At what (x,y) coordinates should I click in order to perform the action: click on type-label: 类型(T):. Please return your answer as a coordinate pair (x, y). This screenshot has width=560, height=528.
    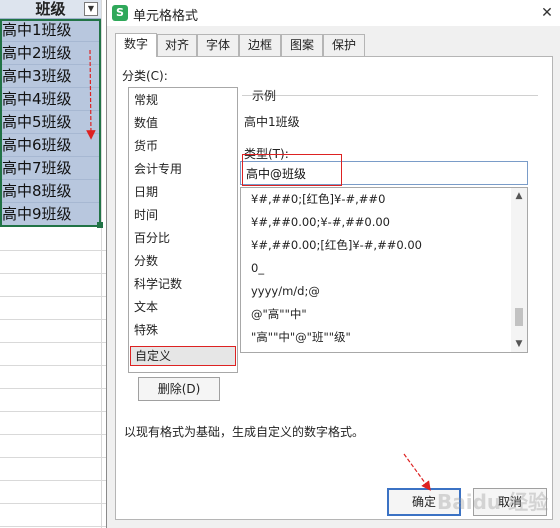
    Looking at the image, I should click on (266, 154).